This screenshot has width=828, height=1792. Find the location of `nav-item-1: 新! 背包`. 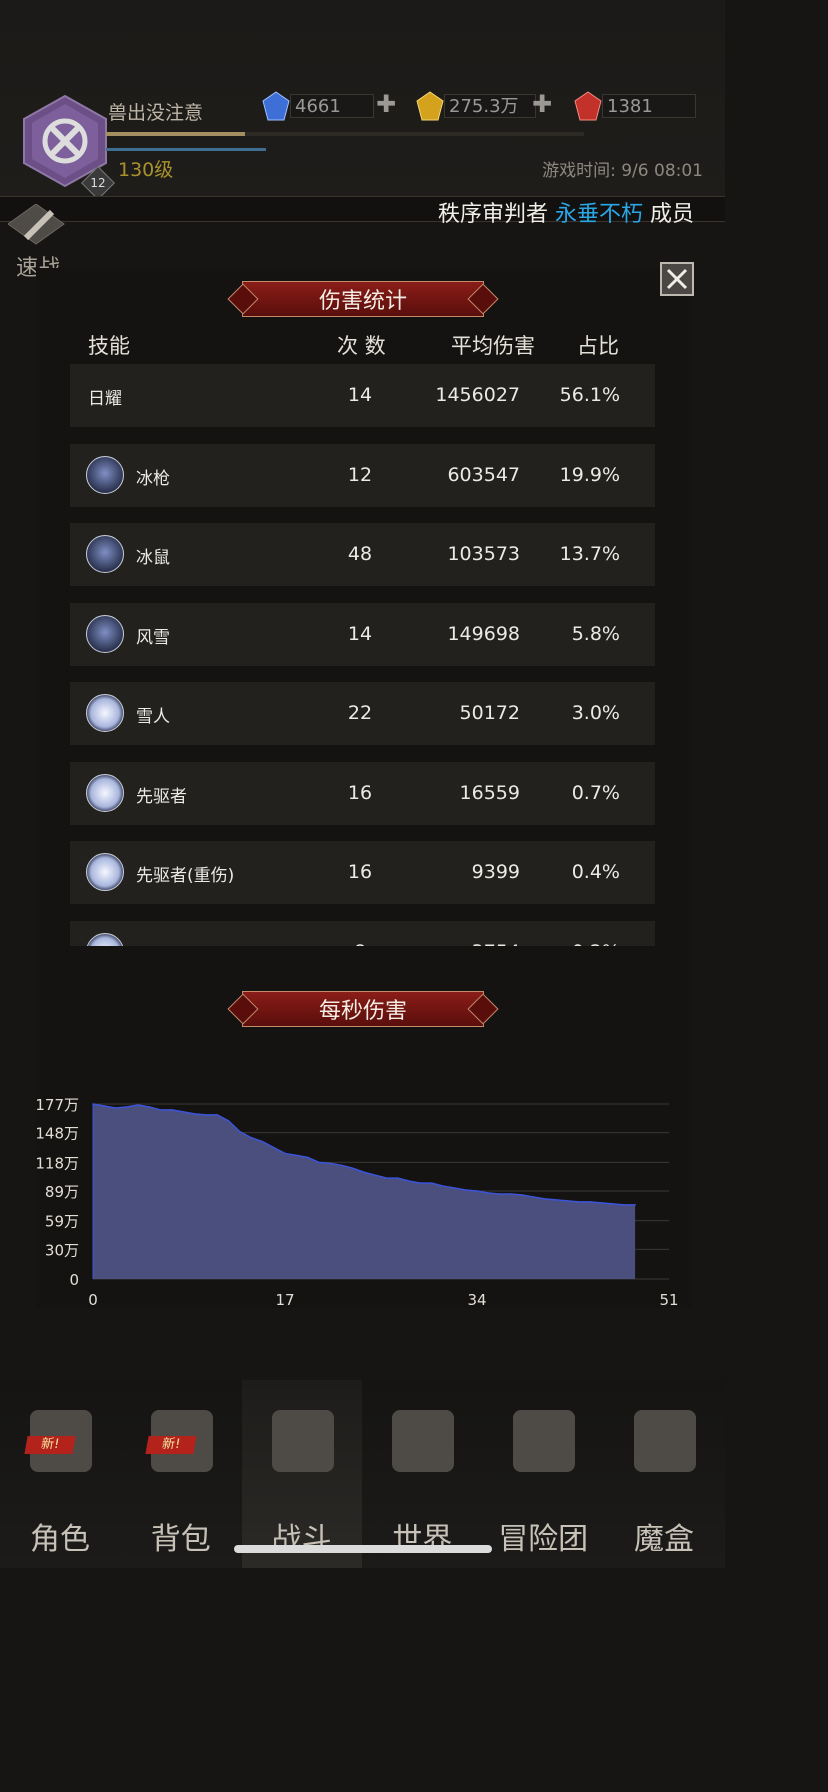

nav-item-1: 新! 背包 is located at coordinates (181, 1474).